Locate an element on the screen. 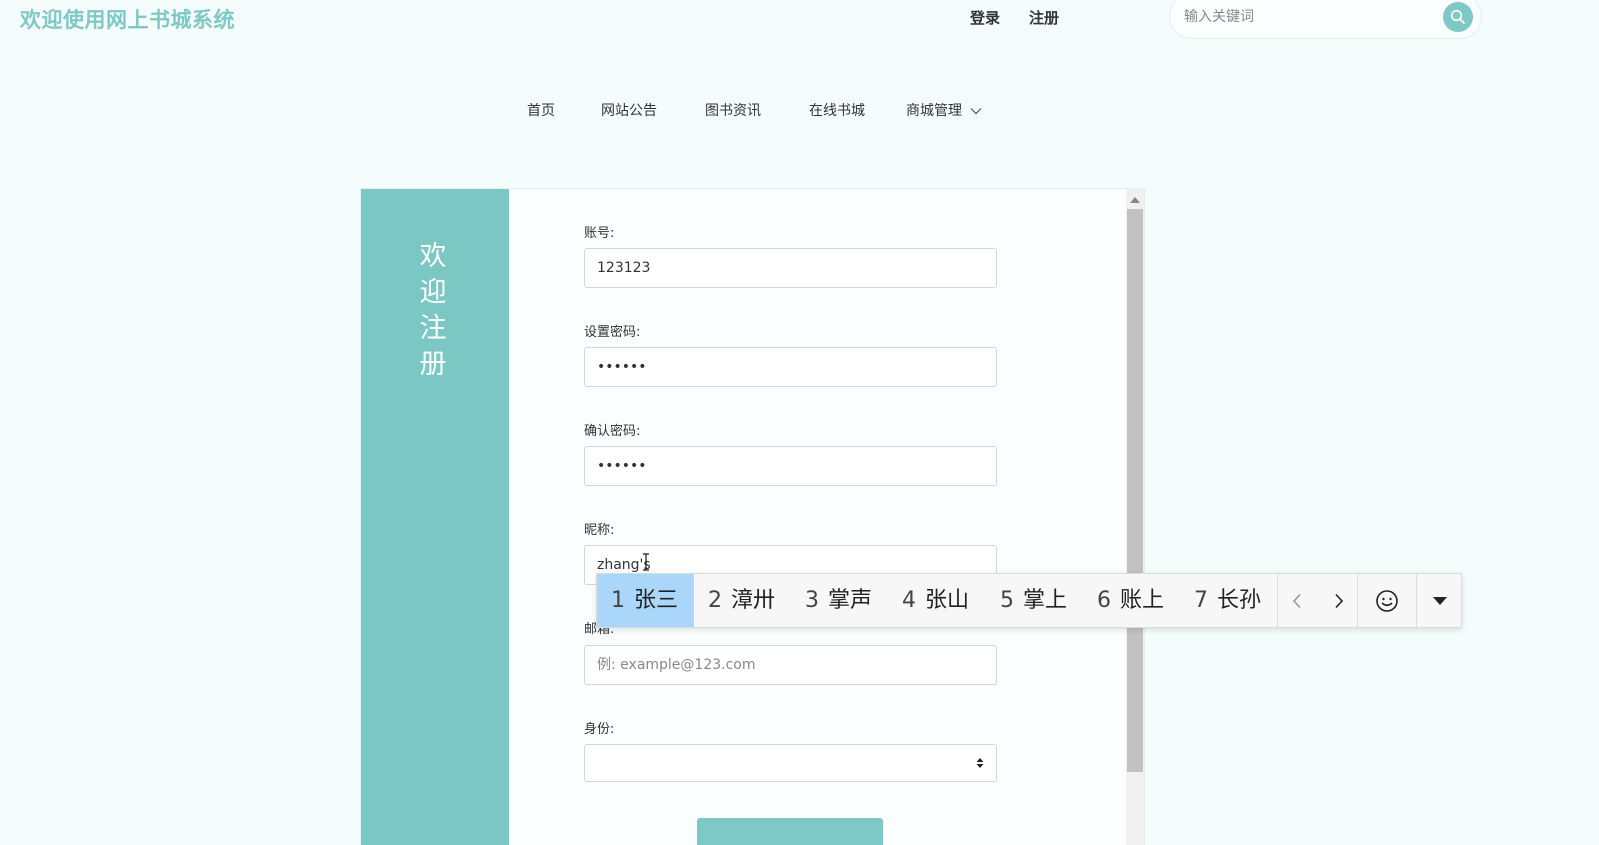 The width and height of the screenshot is (1599, 845). ime-candidate-number: 3 is located at coordinates (812, 600).